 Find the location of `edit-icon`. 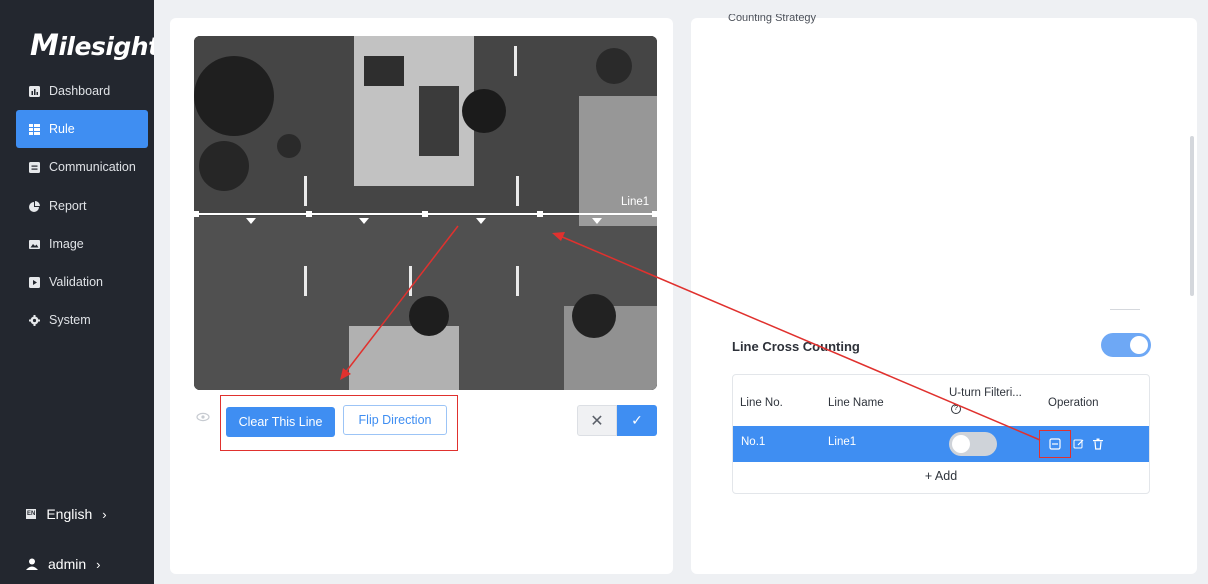

edit-icon is located at coordinates (1079, 444).